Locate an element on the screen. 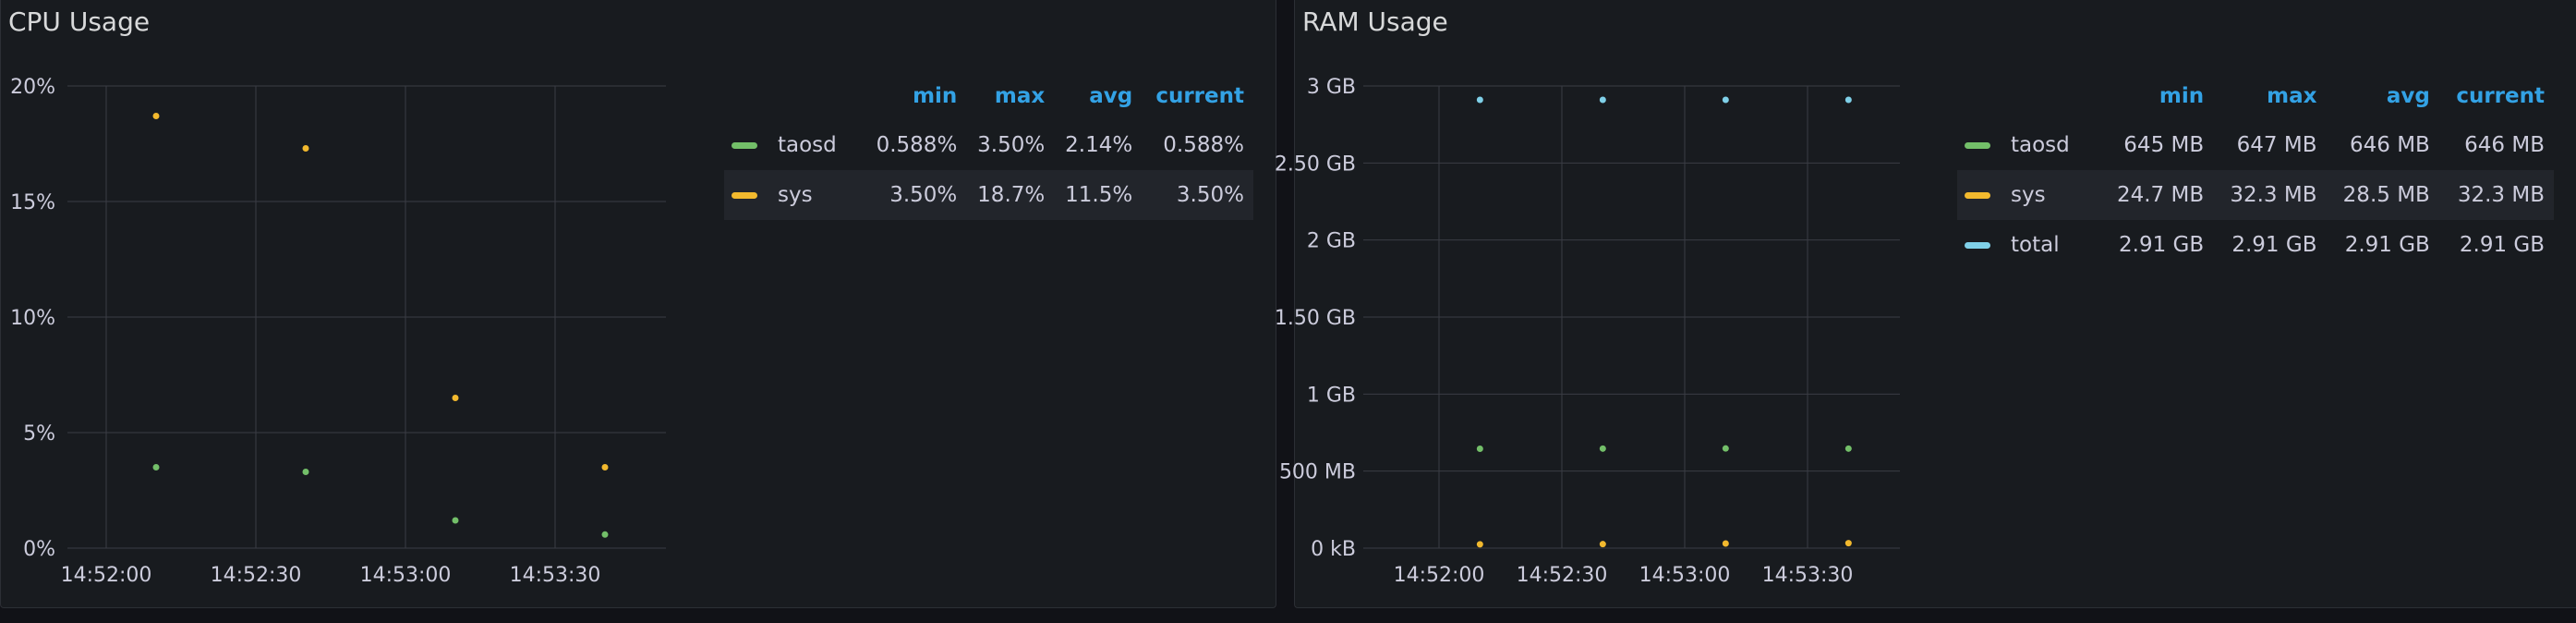 This screenshot has width=2576, height=623. legend-value-current: 2.91 GB is located at coordinates (2502, 245).